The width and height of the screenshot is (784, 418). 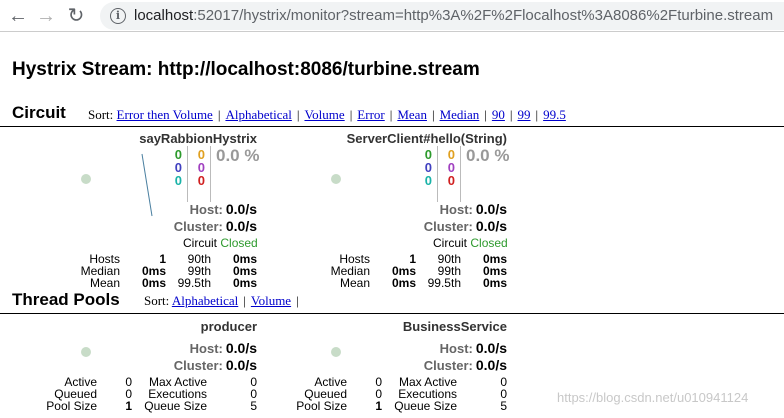 What do you see at coordinates (18, 16) in the screenshot?
I see `back-arrow-icon: ←` at bounding box center [18, 16].